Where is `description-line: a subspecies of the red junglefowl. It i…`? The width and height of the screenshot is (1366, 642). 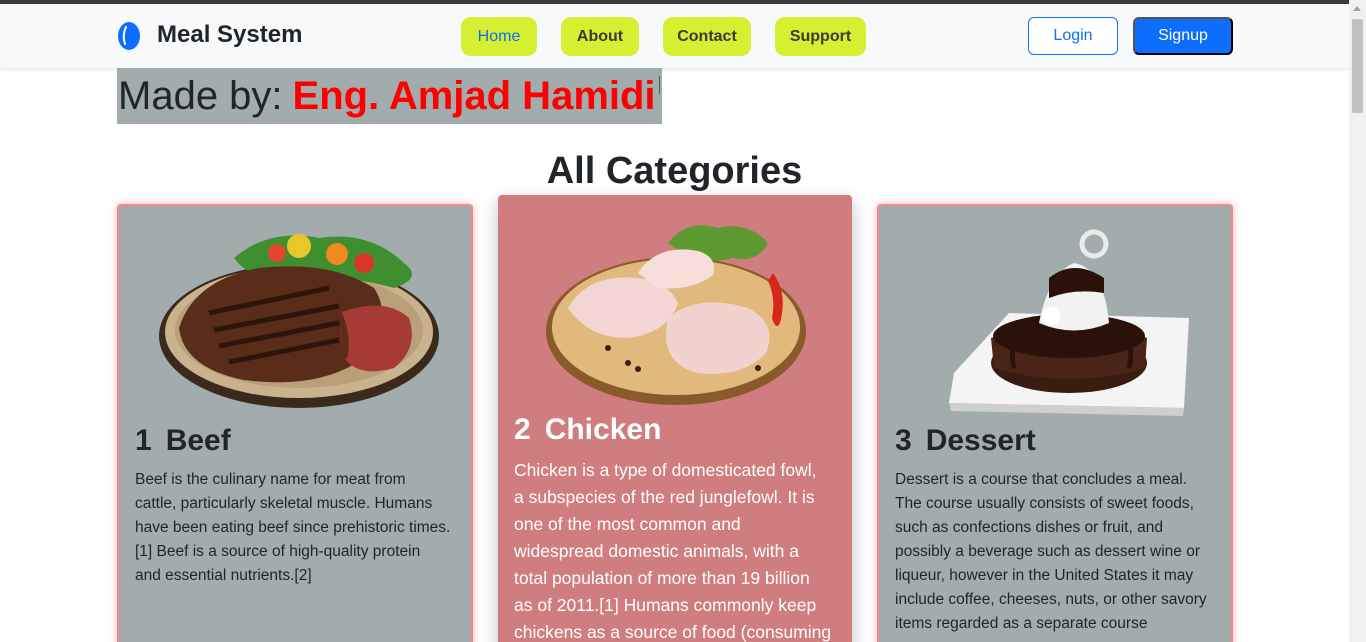 description-line: a subspecies of the red junglefowl. It i… is located at coordinates (664, 497).